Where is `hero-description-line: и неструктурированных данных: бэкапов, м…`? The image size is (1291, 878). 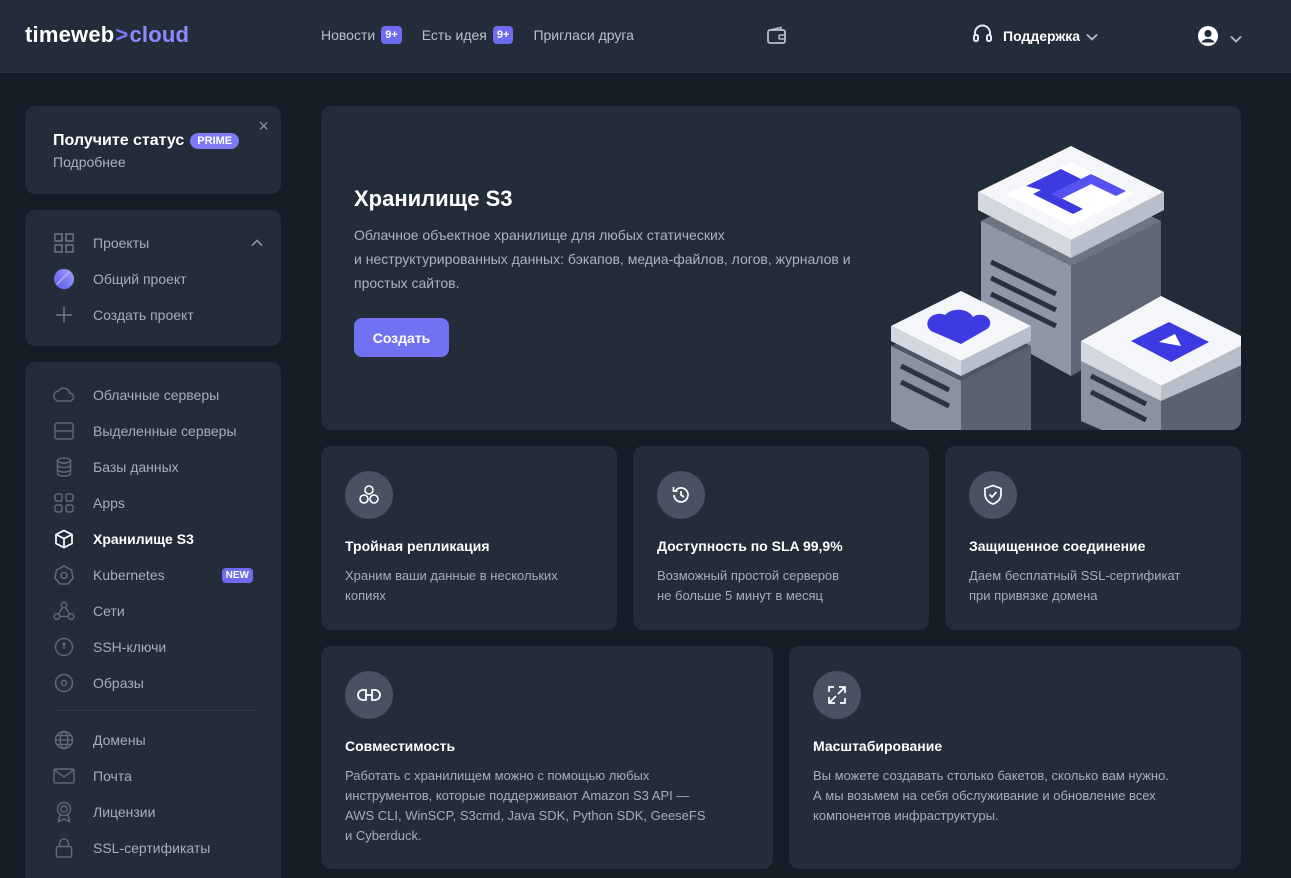 hero-description-line: и неструктурированных данных: бэкапов, м… is located at coordinates (602, 259).